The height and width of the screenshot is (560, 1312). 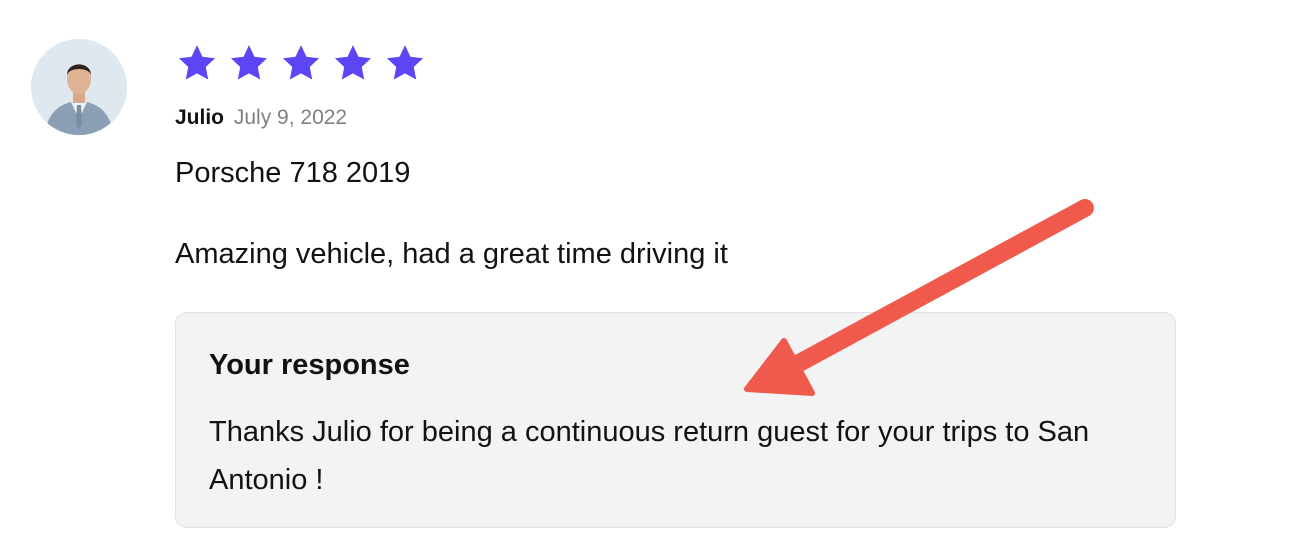 I want to click on review-date: July 9, 2022, so click(x=290, y=117).